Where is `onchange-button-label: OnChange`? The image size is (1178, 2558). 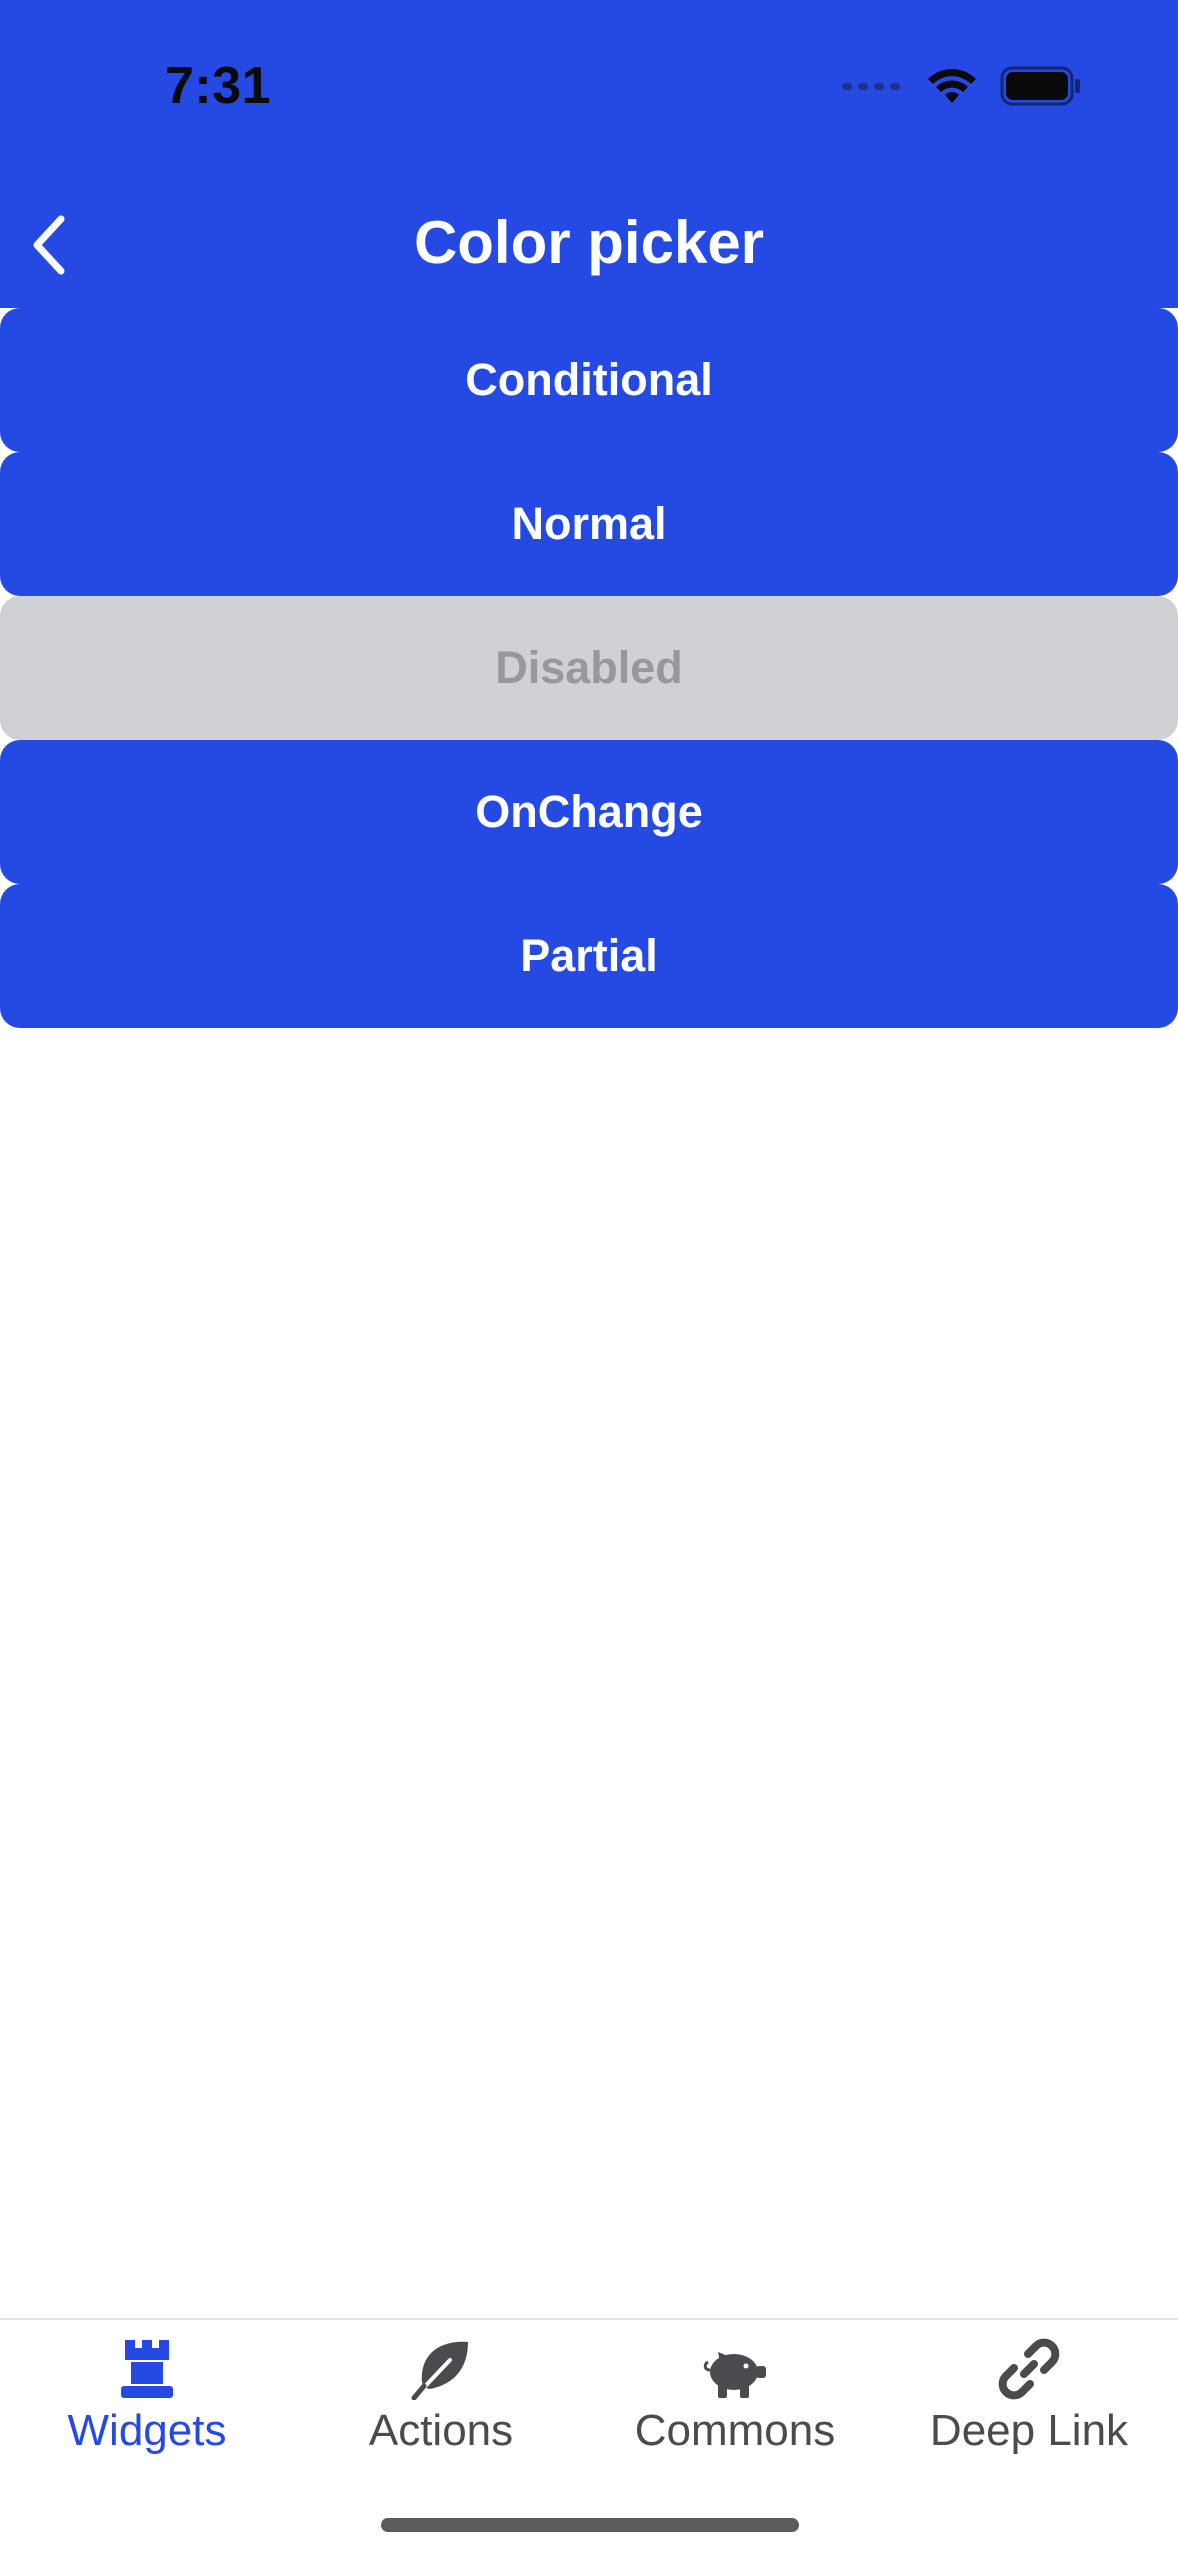 onchange-button-label: OnChange is located at coordinates (589, 811).